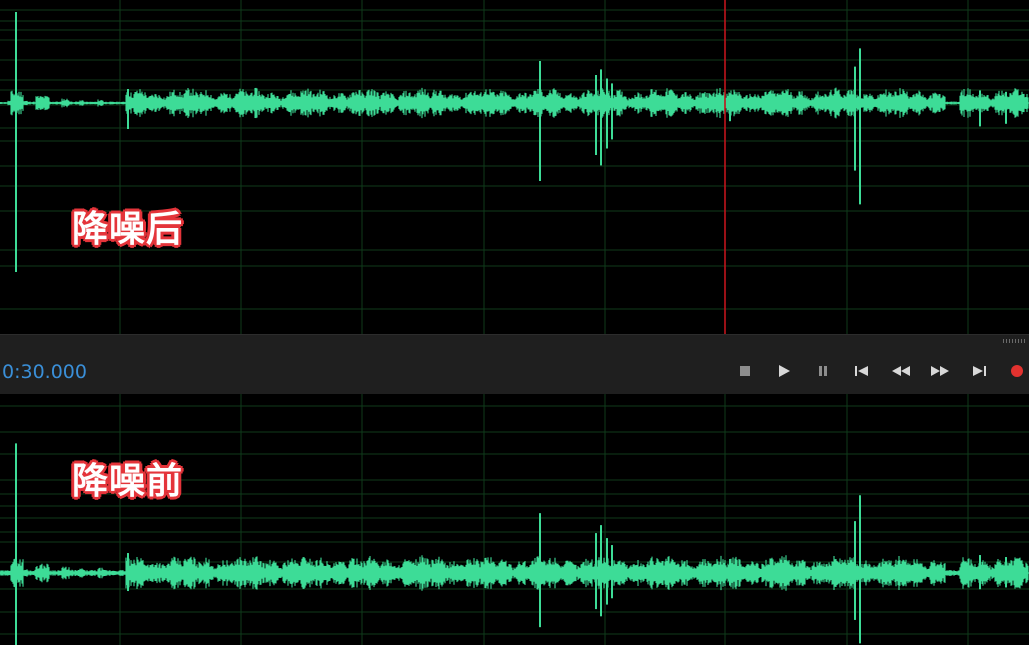 The width and height of the screenshot is (1029, 645). I want to click on pause-icon, so click(823, 371).